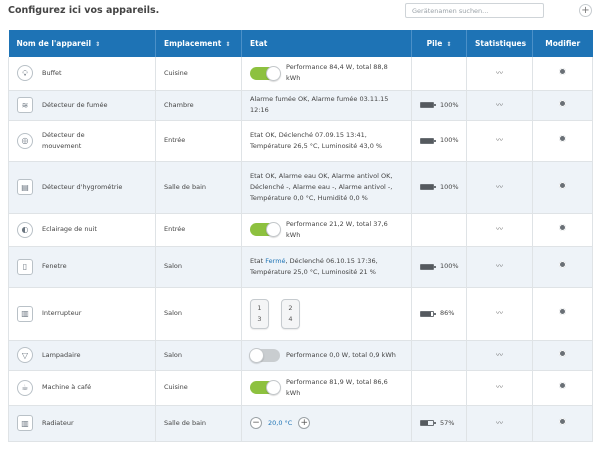  I want to click on device-state: Performance 21,2 W, total 37,6 kWh, so click(337, 229).